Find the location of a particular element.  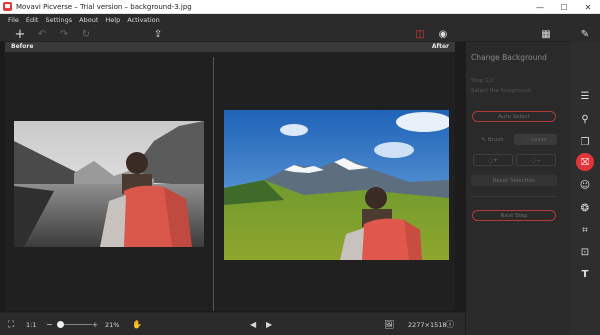

zoom-percent: 21% is located at coordinates (112, 324).